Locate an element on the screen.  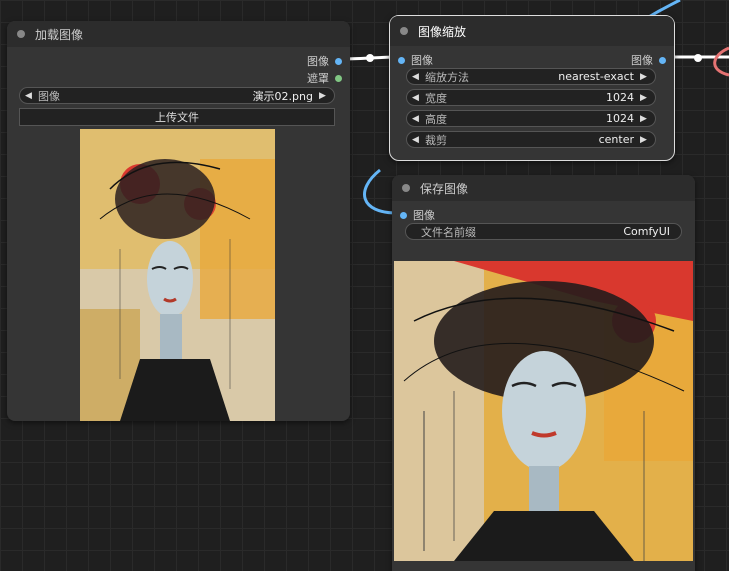
resize-method-label: 缩放方法 is located at coordinates (447, 77).